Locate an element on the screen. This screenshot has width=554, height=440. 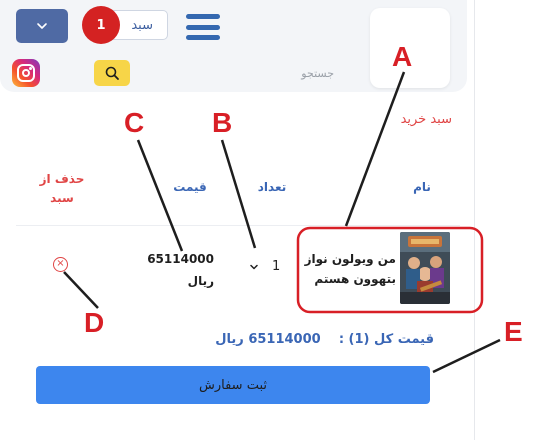
logo-mark is located at coordinates (410, 48).